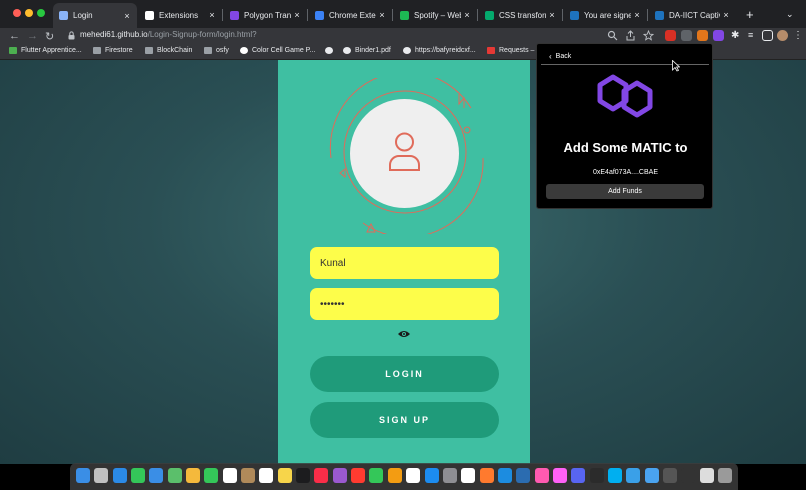  What do you see at coordinates (404, 334) in the screenshot?
I see `show-password-eye-icon` at bounding box center [404, 334].